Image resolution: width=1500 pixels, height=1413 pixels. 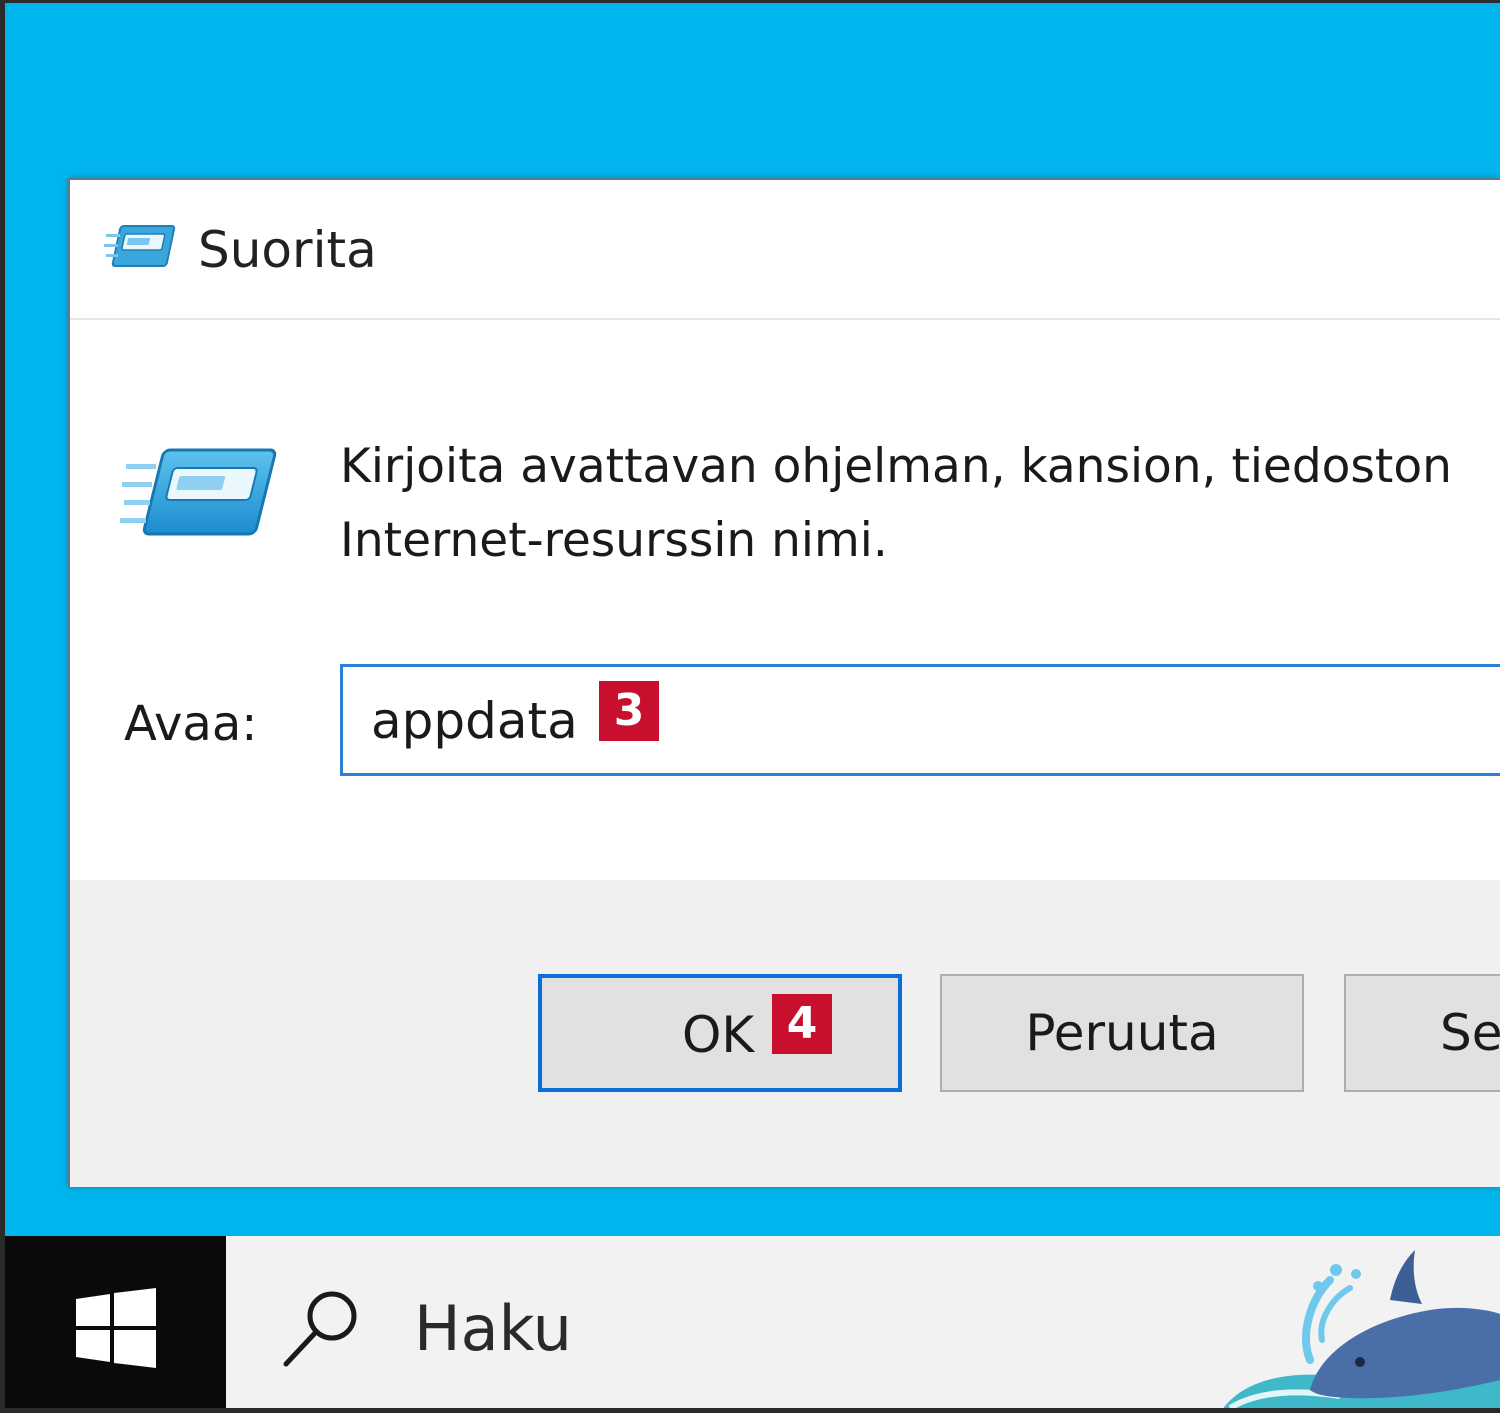 I want to click on open-input-value: appdata, so click(x=474, y=721).